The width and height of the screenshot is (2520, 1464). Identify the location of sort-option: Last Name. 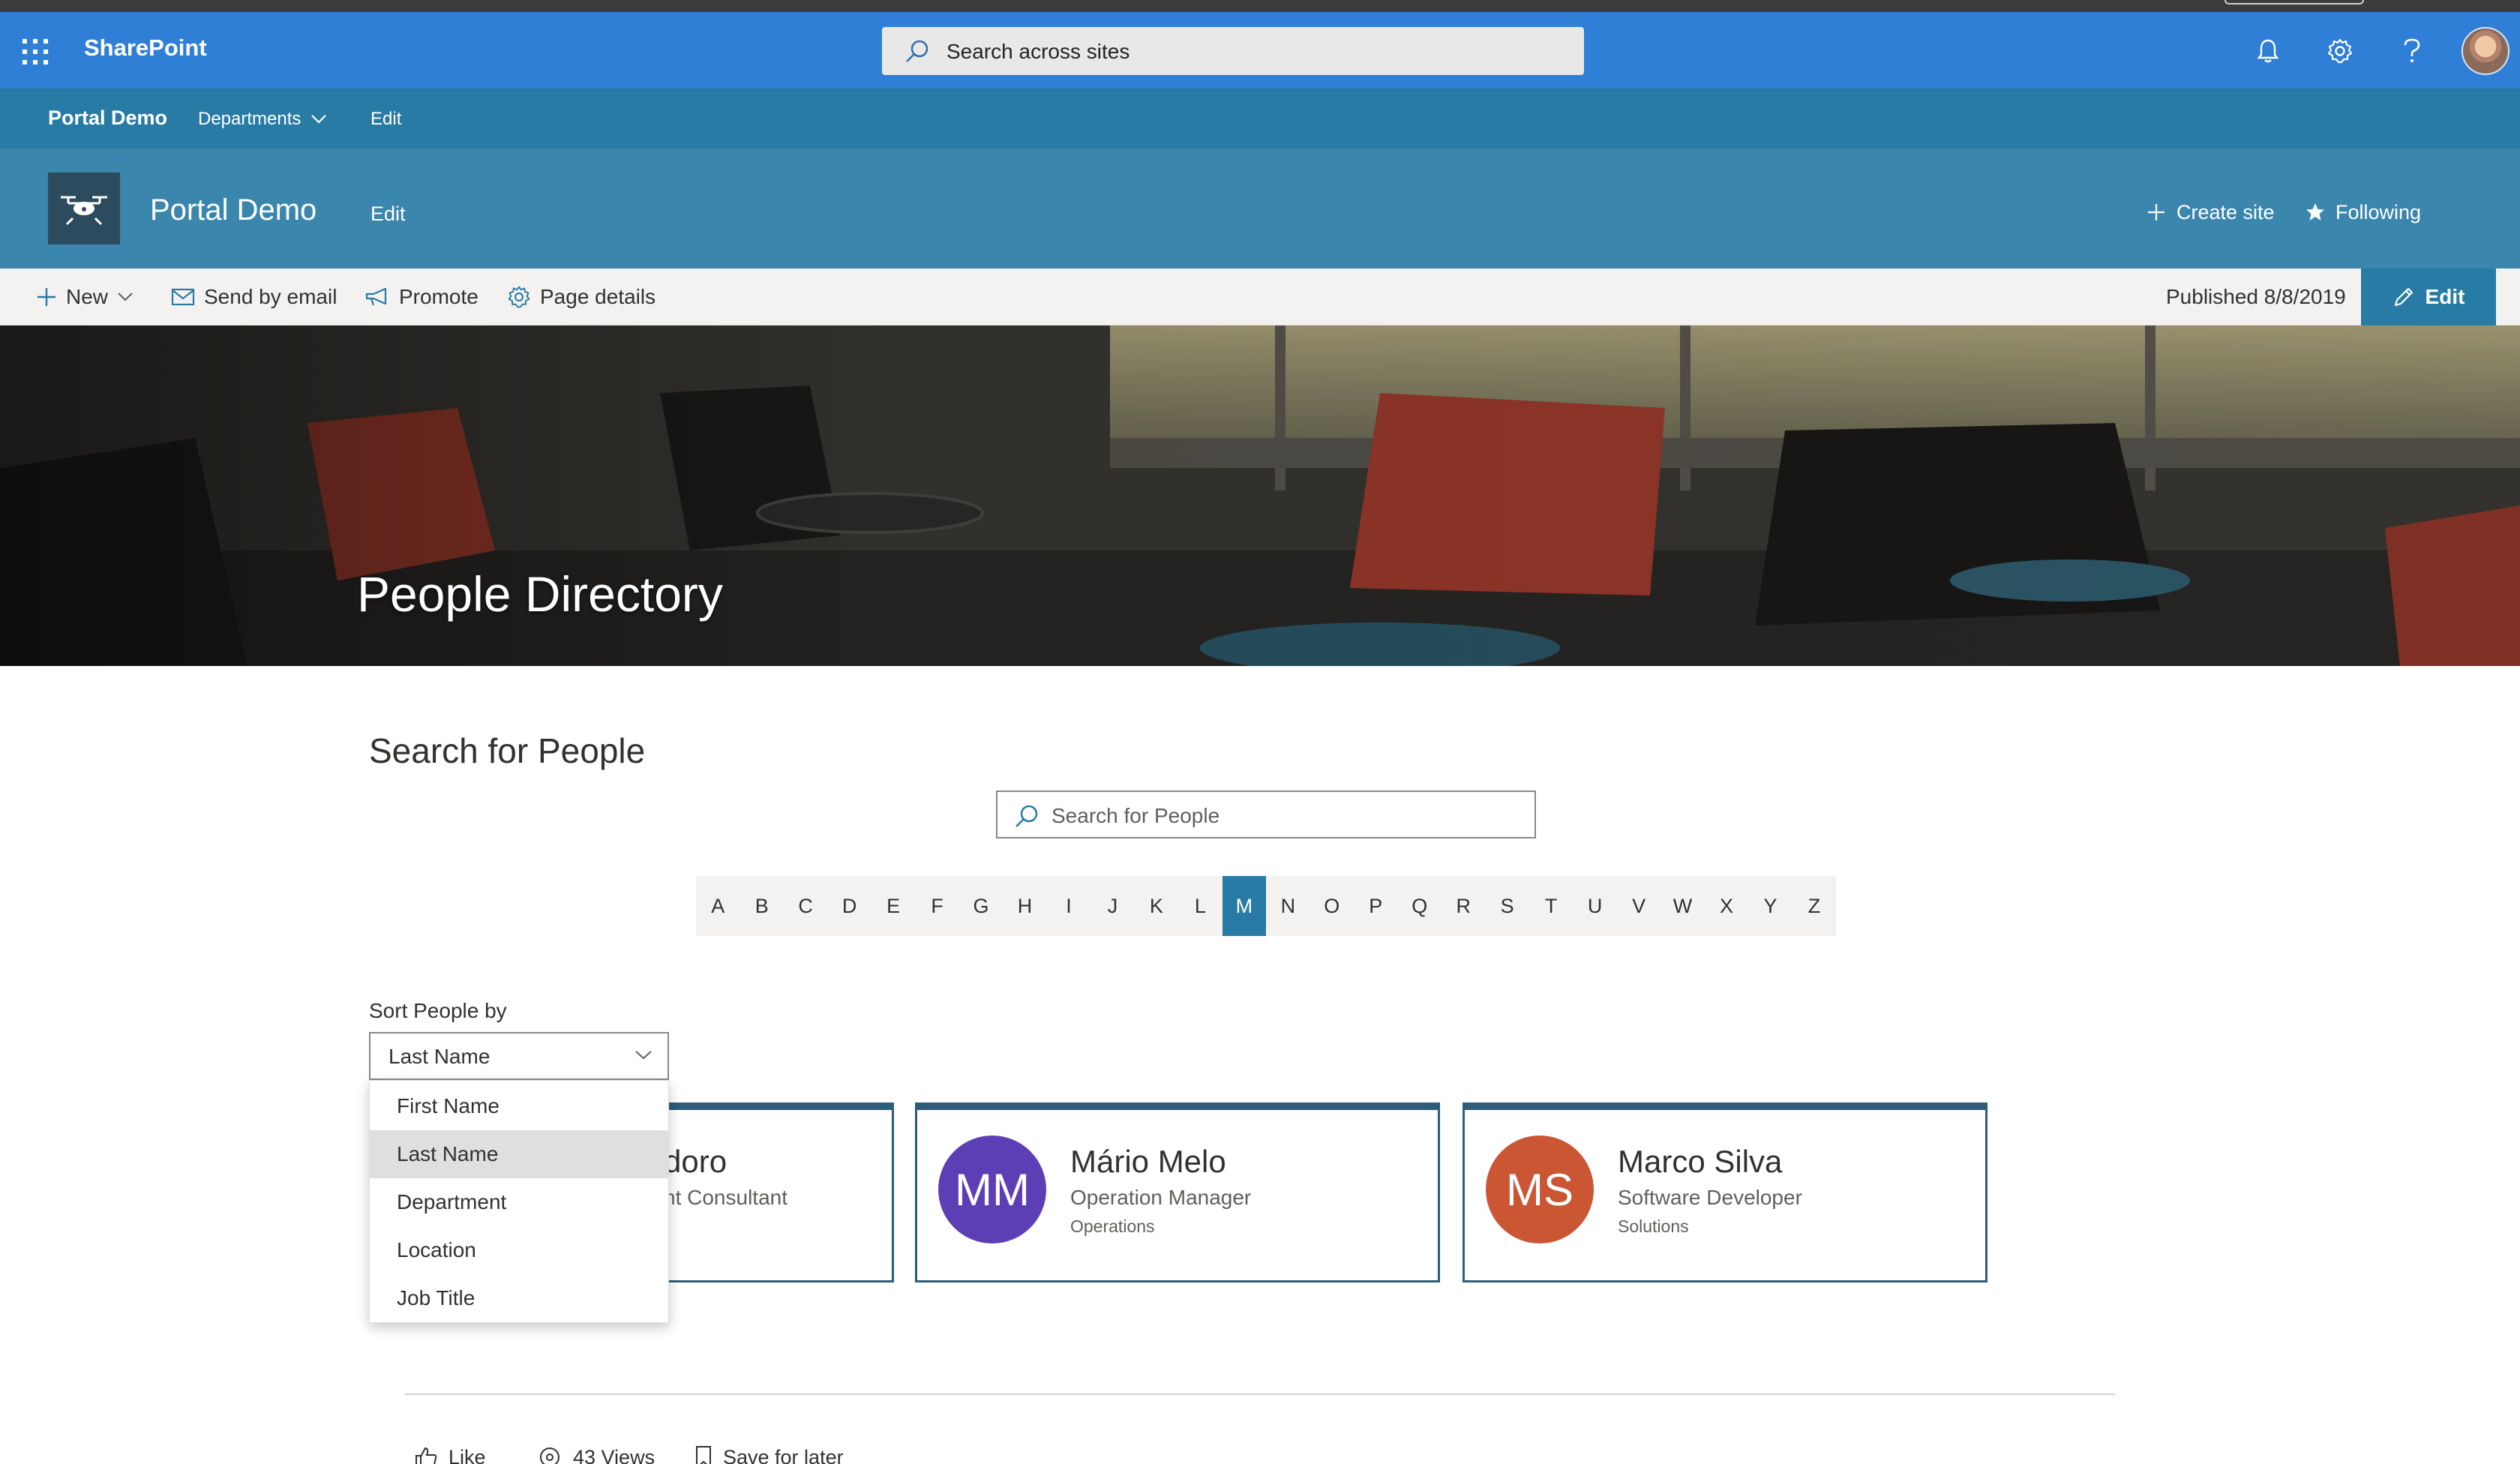
(519, 1154).